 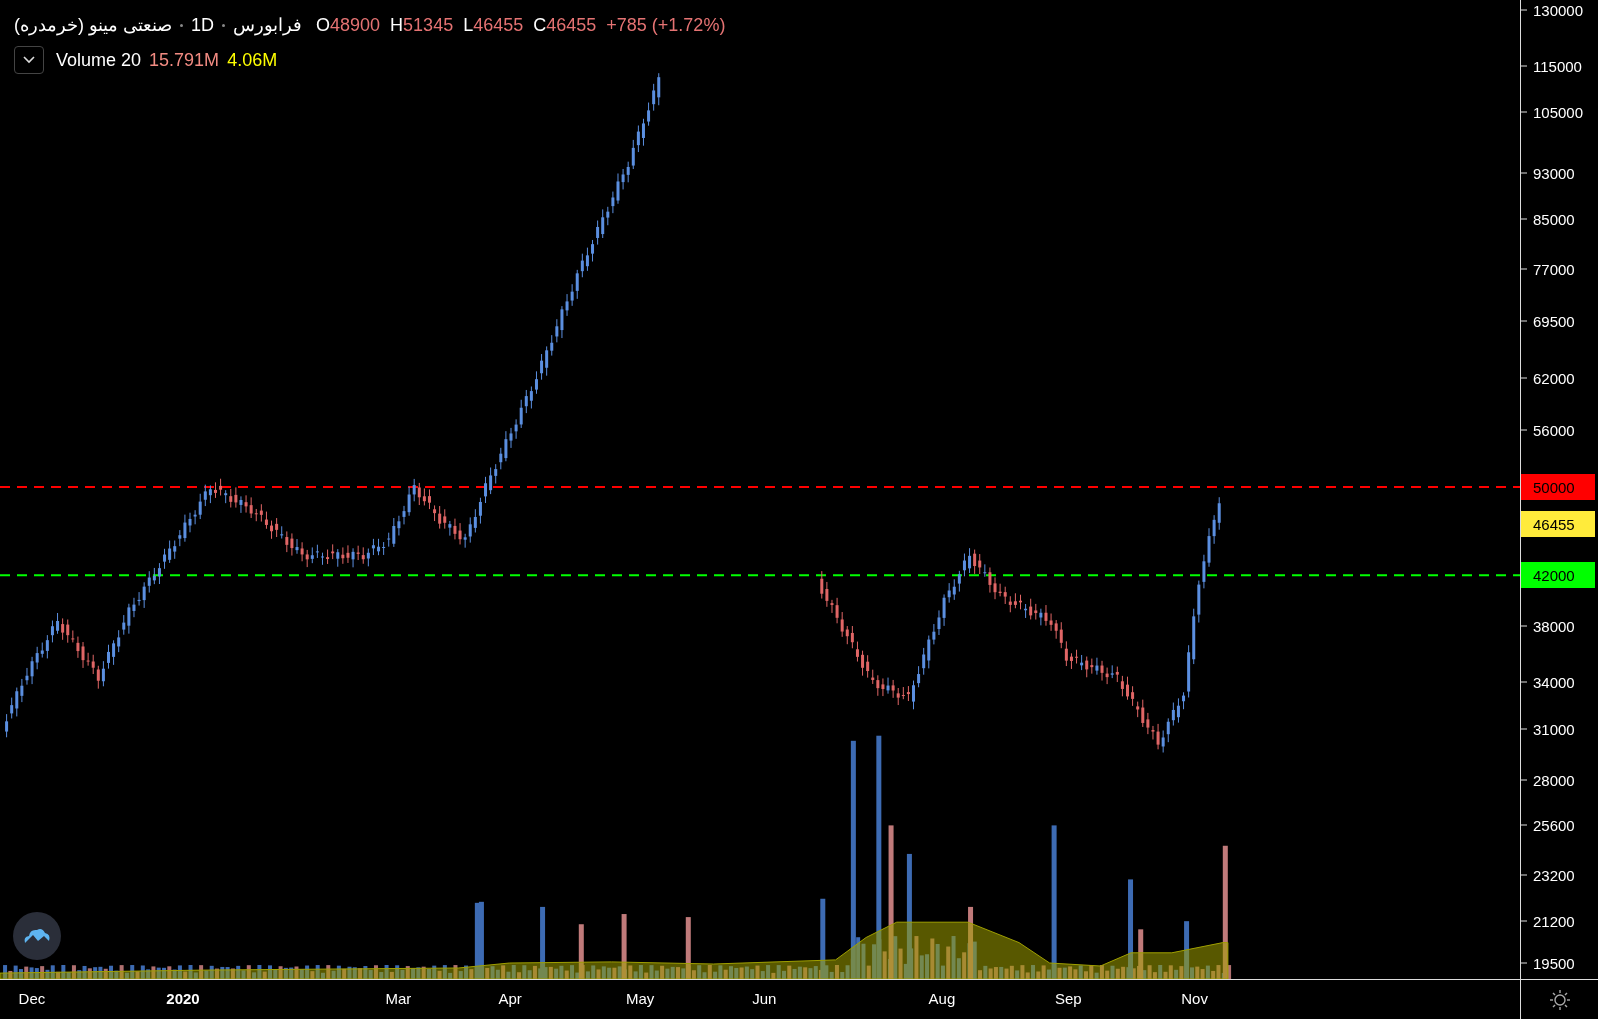 What do you see at coordinates (1554, 825) in the screenshot?
I see `price-tick-label: 25600` at bounding box center [1554, 825].